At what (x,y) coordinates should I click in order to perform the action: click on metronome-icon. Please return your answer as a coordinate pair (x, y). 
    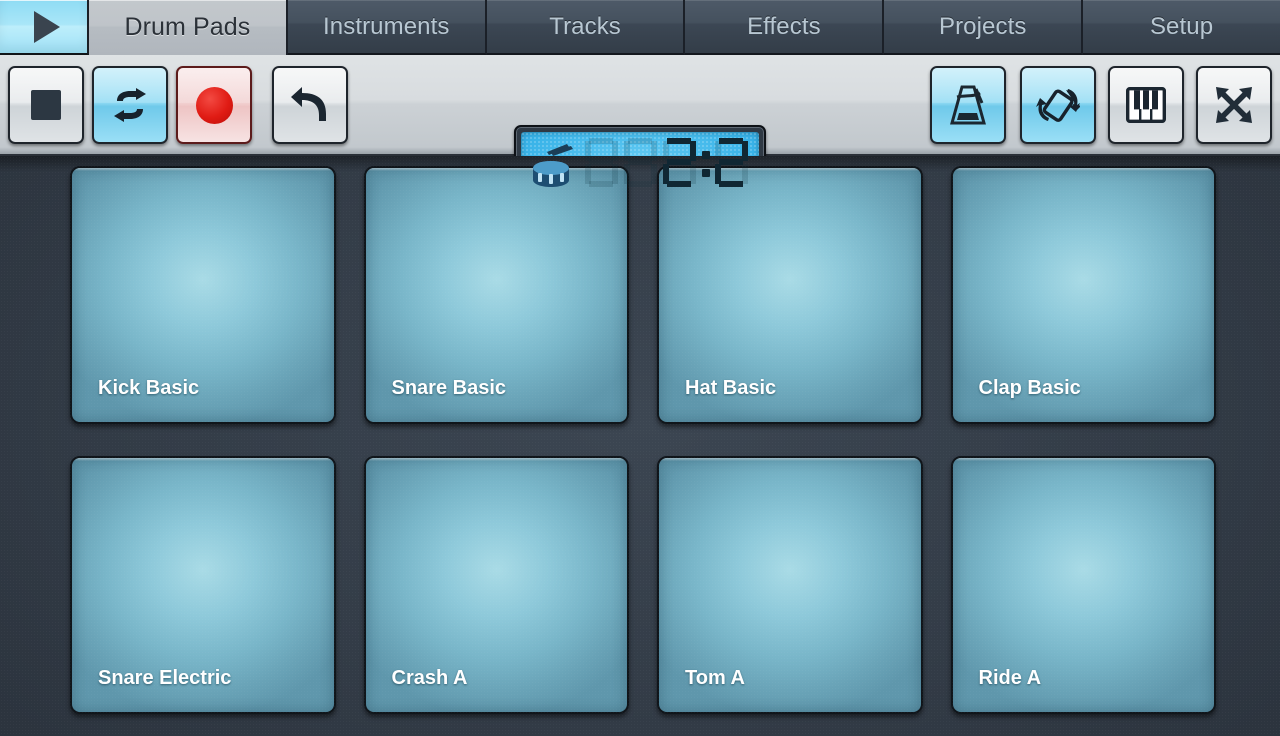
    Looking at the image, I should click on (968, 105).